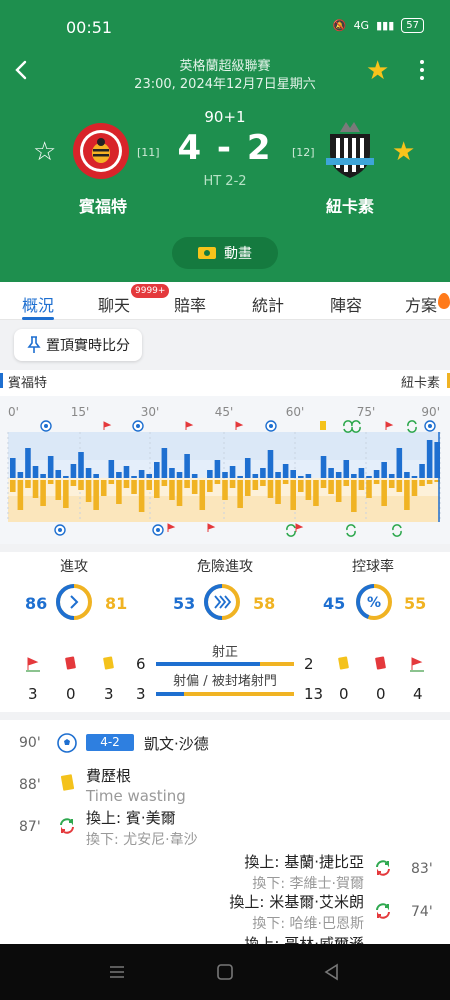 The image size is (450, 1000). Describe the element at coordinates (277, 664) in the screenshot. I see `on-target-away-bar` at that location.